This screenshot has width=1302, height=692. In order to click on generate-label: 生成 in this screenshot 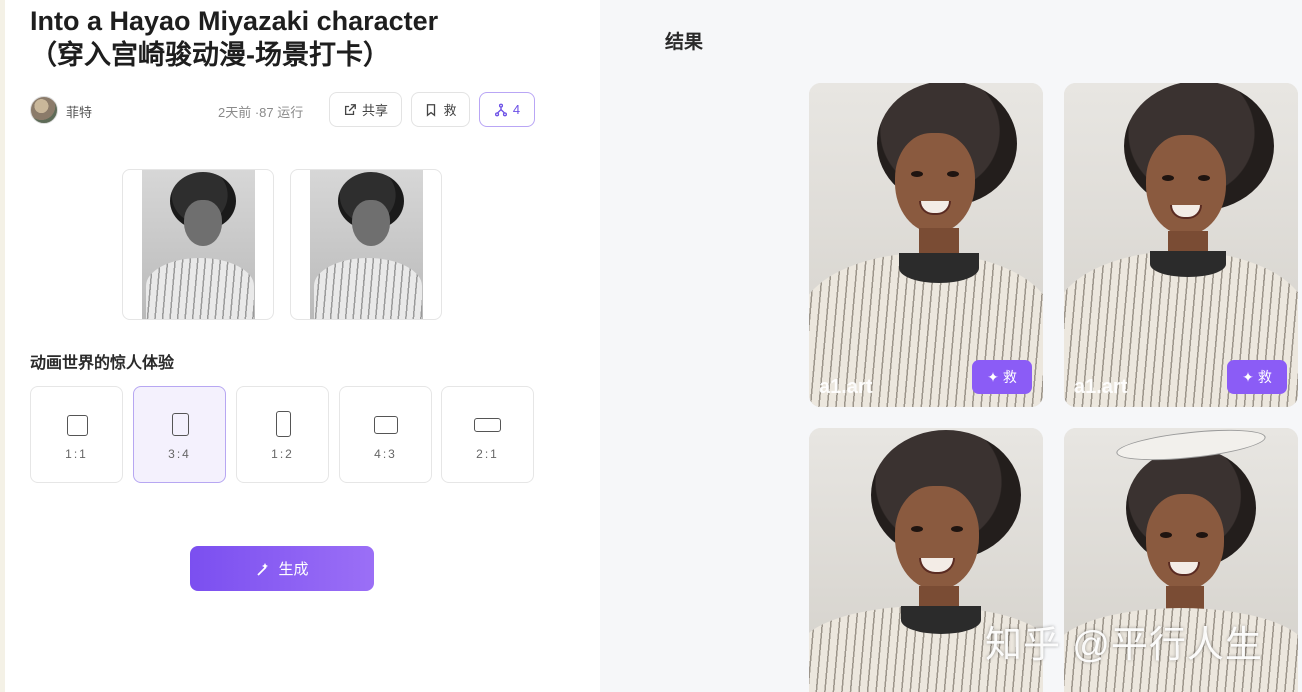, I will do `click(293, 569)`.